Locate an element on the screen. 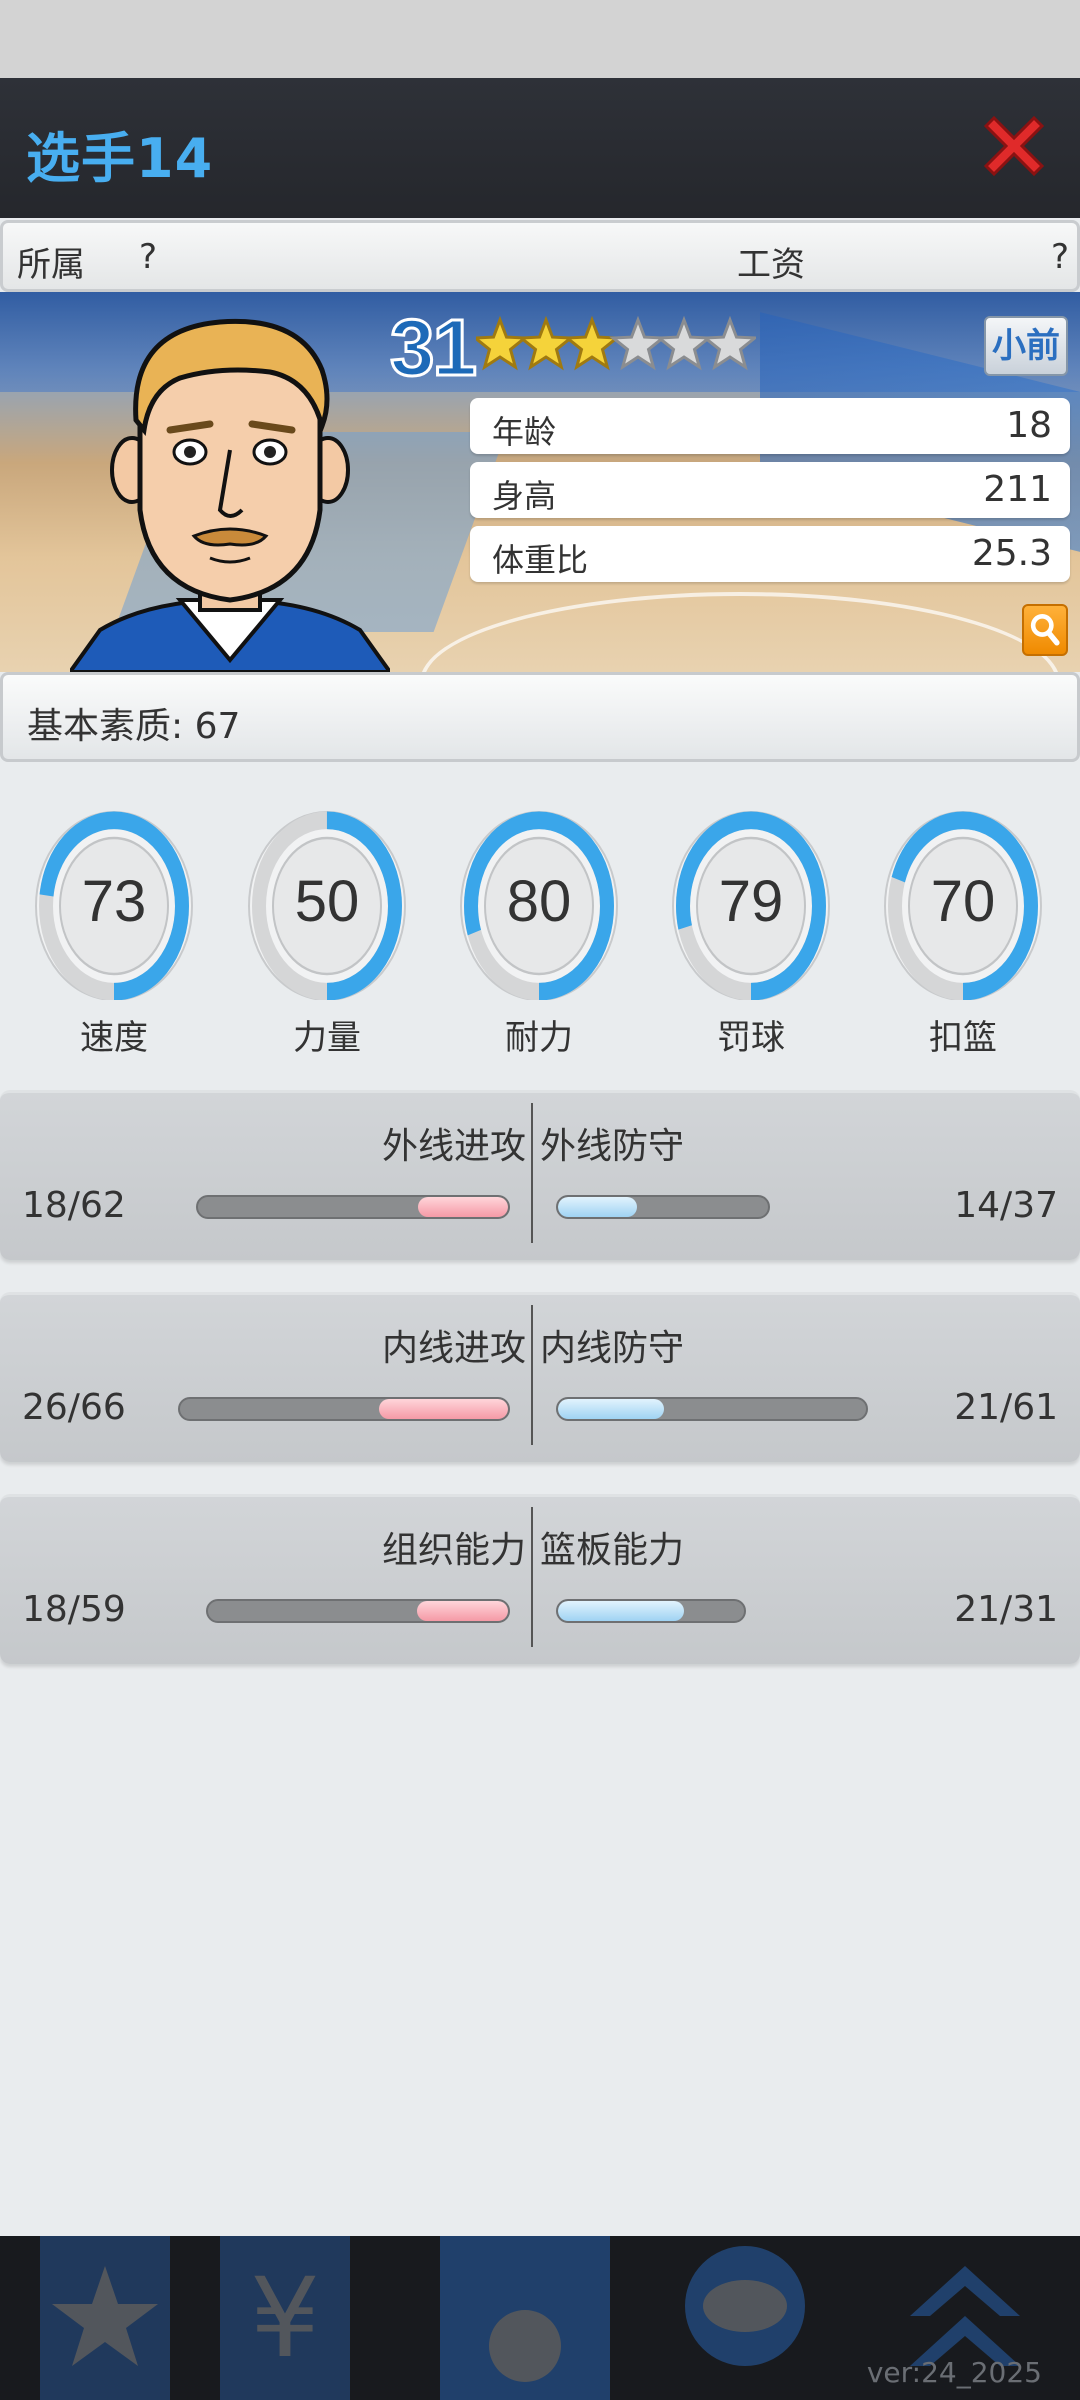  dial-value: 79 is located at coordinates (751, 901).